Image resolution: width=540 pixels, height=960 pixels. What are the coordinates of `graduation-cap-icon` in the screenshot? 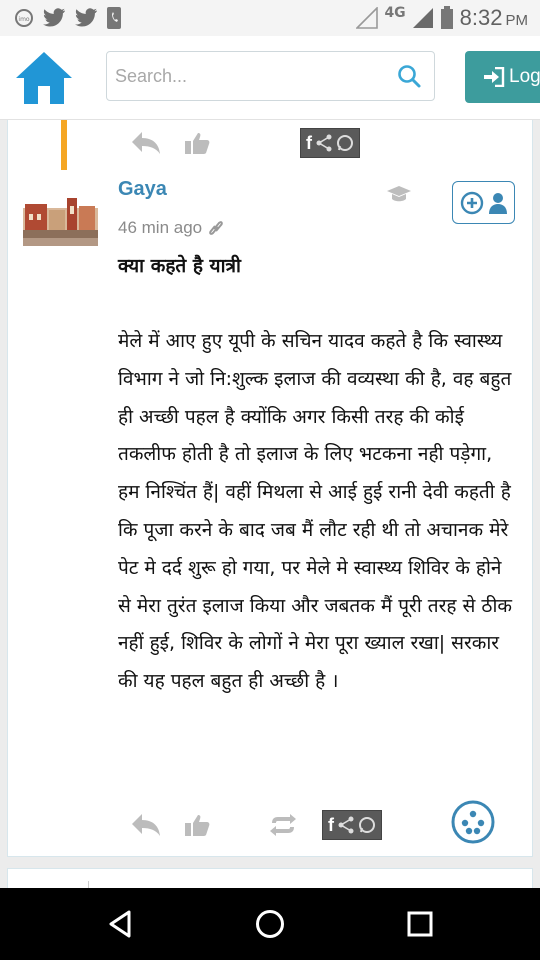 It's located at (399, 196).